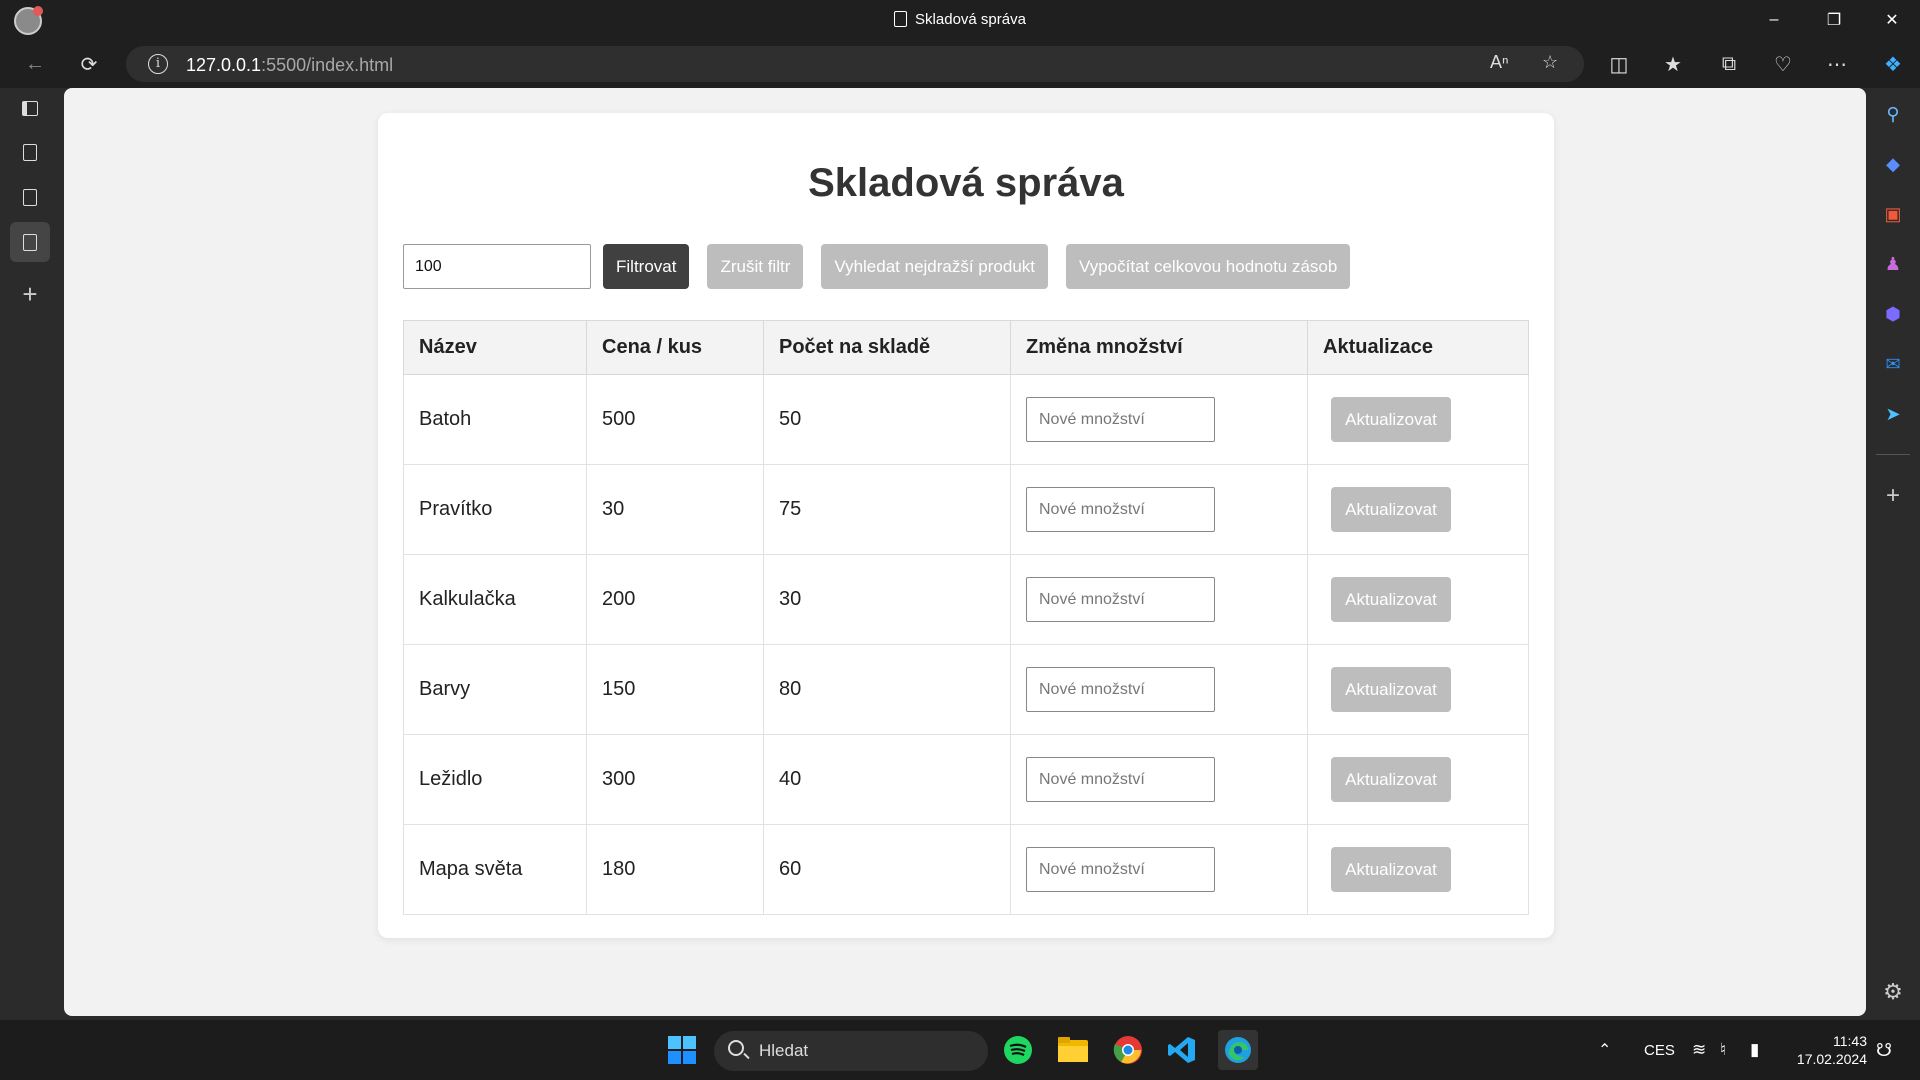  I want to click on send-icon: ➤, so click(1893, 414).